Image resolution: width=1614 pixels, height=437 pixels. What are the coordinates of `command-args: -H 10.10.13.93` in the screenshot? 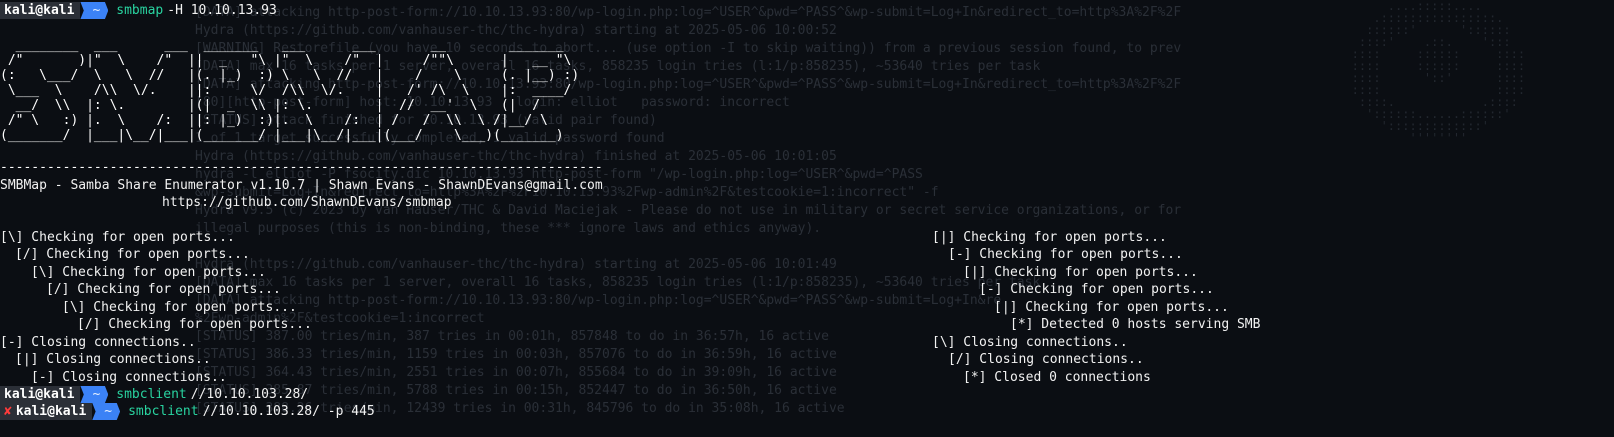 It's located at (222, 10).